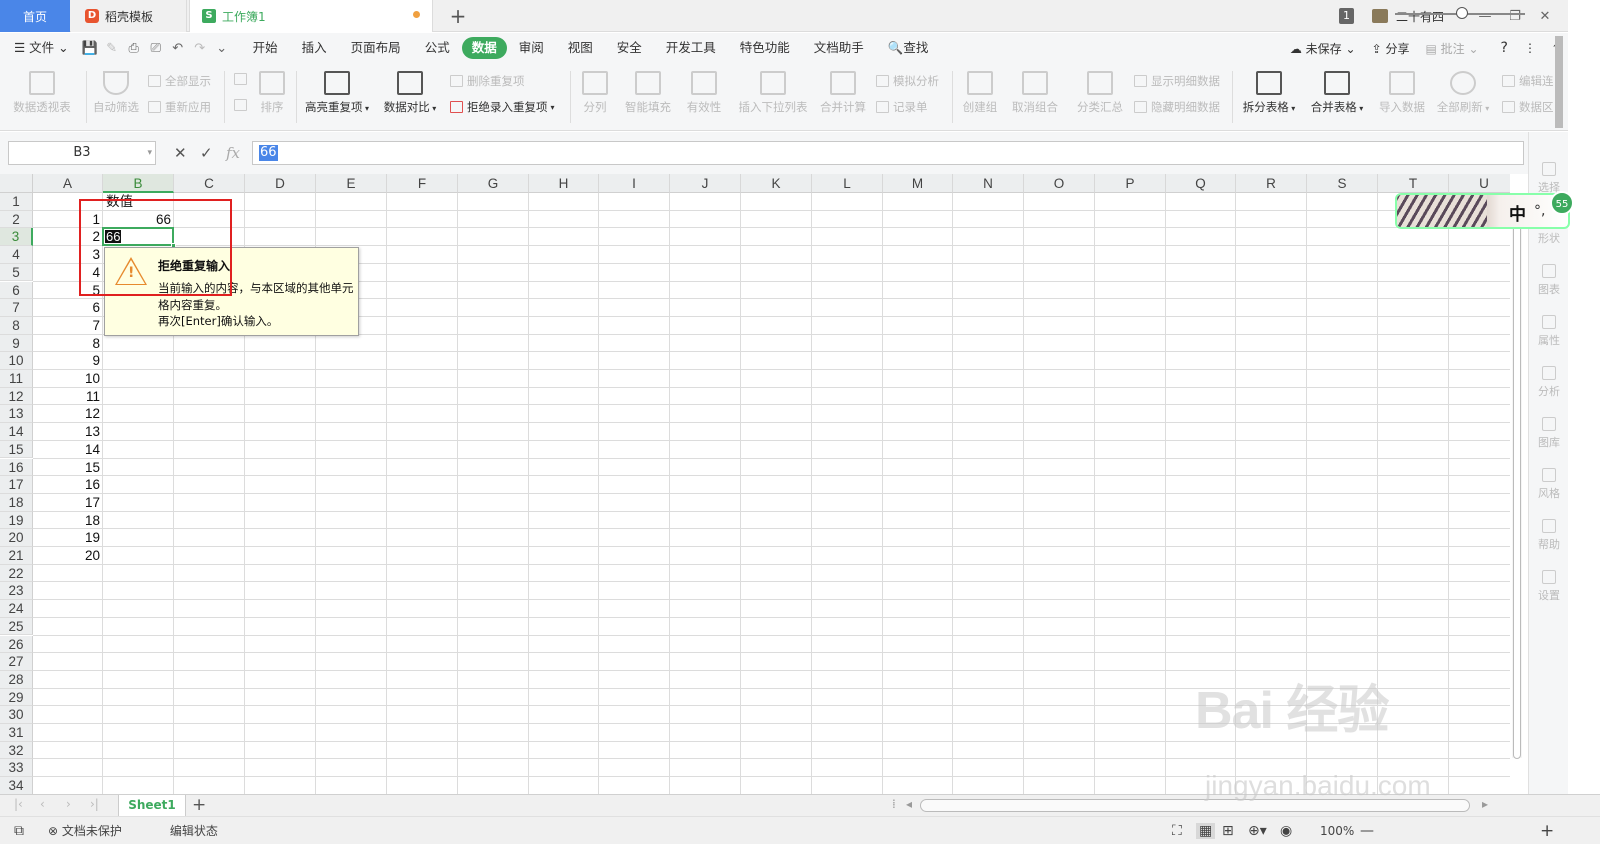  I want to click on cell-a17: 16, so click(68, 484).